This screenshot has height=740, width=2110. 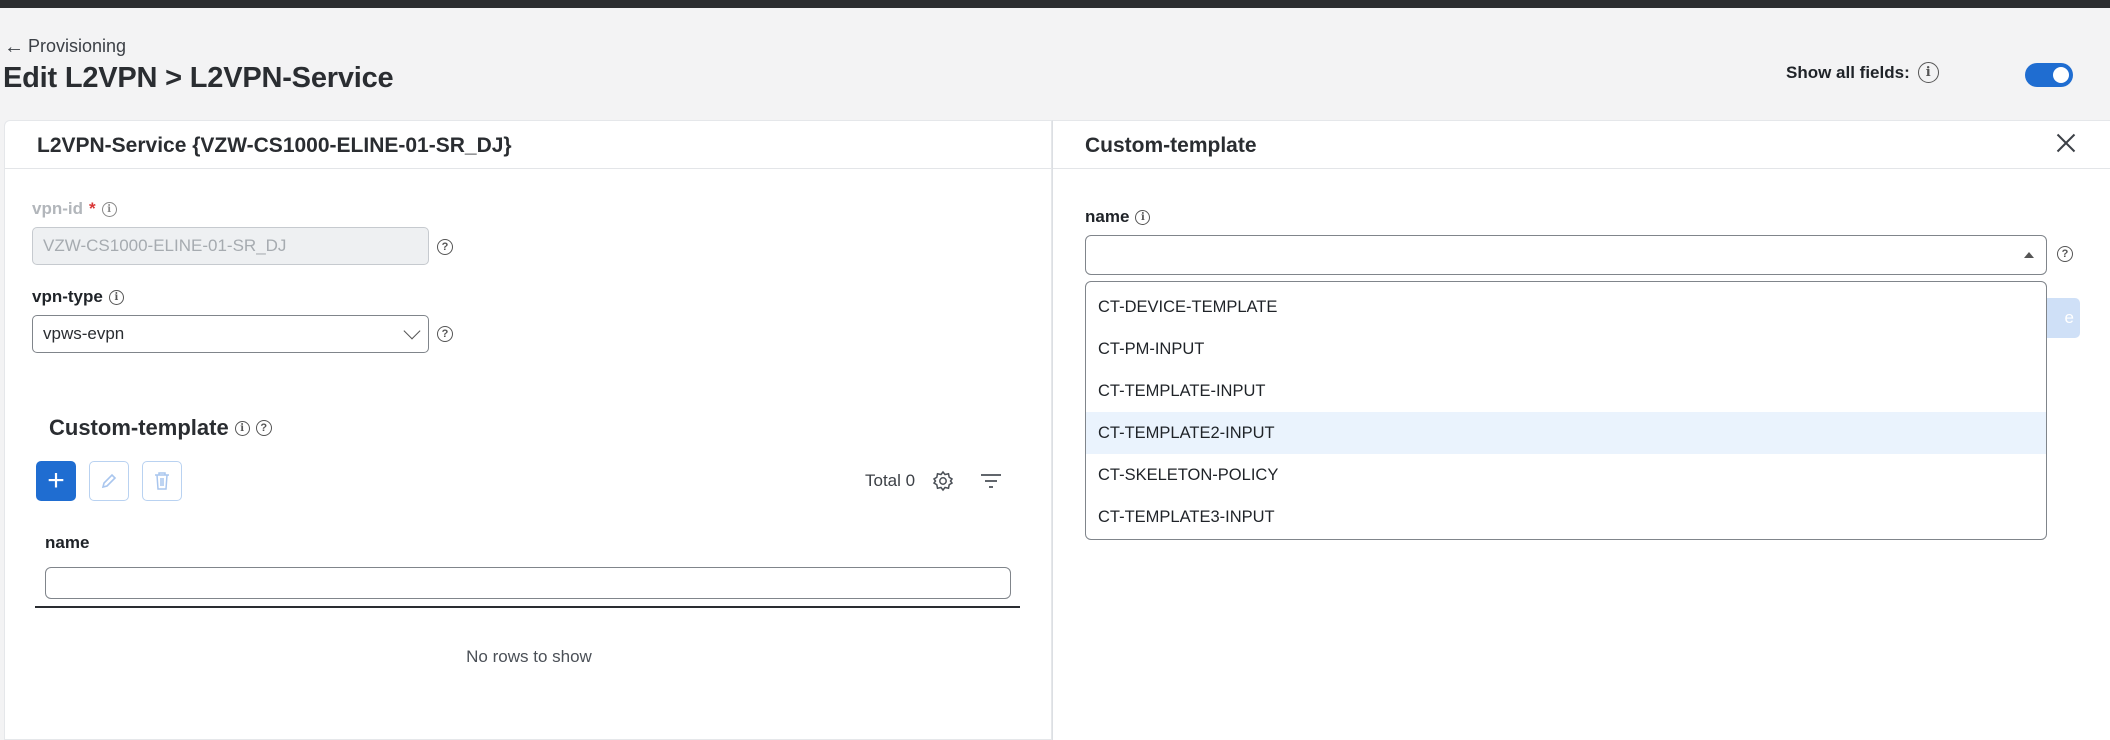 I want to click on vpn-type-value: vpws-evpn, so click(x=84, y=333).